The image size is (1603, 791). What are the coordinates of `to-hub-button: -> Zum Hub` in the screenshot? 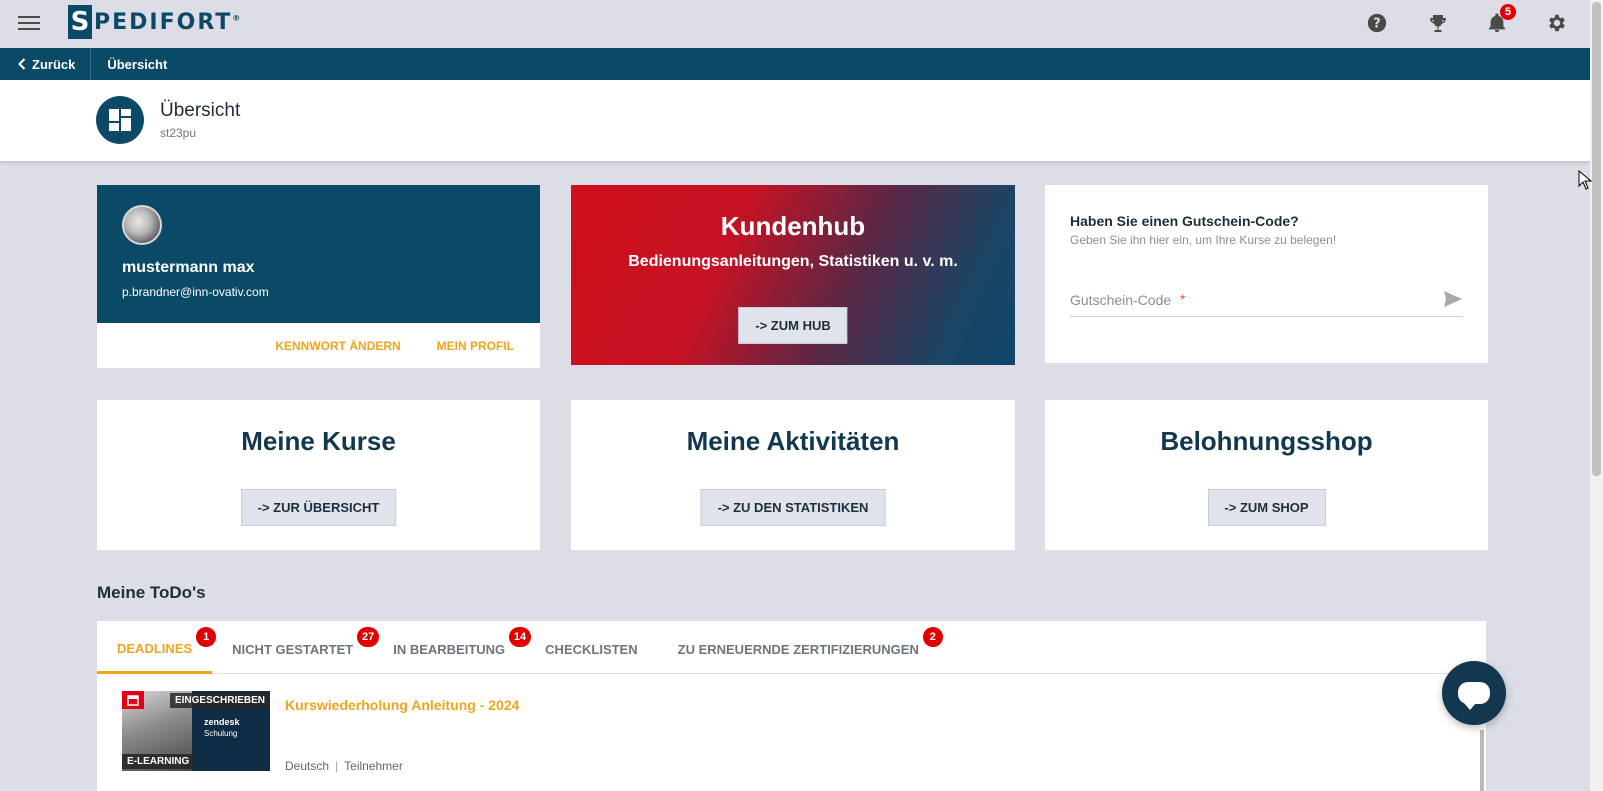 It's located at (793, 325).